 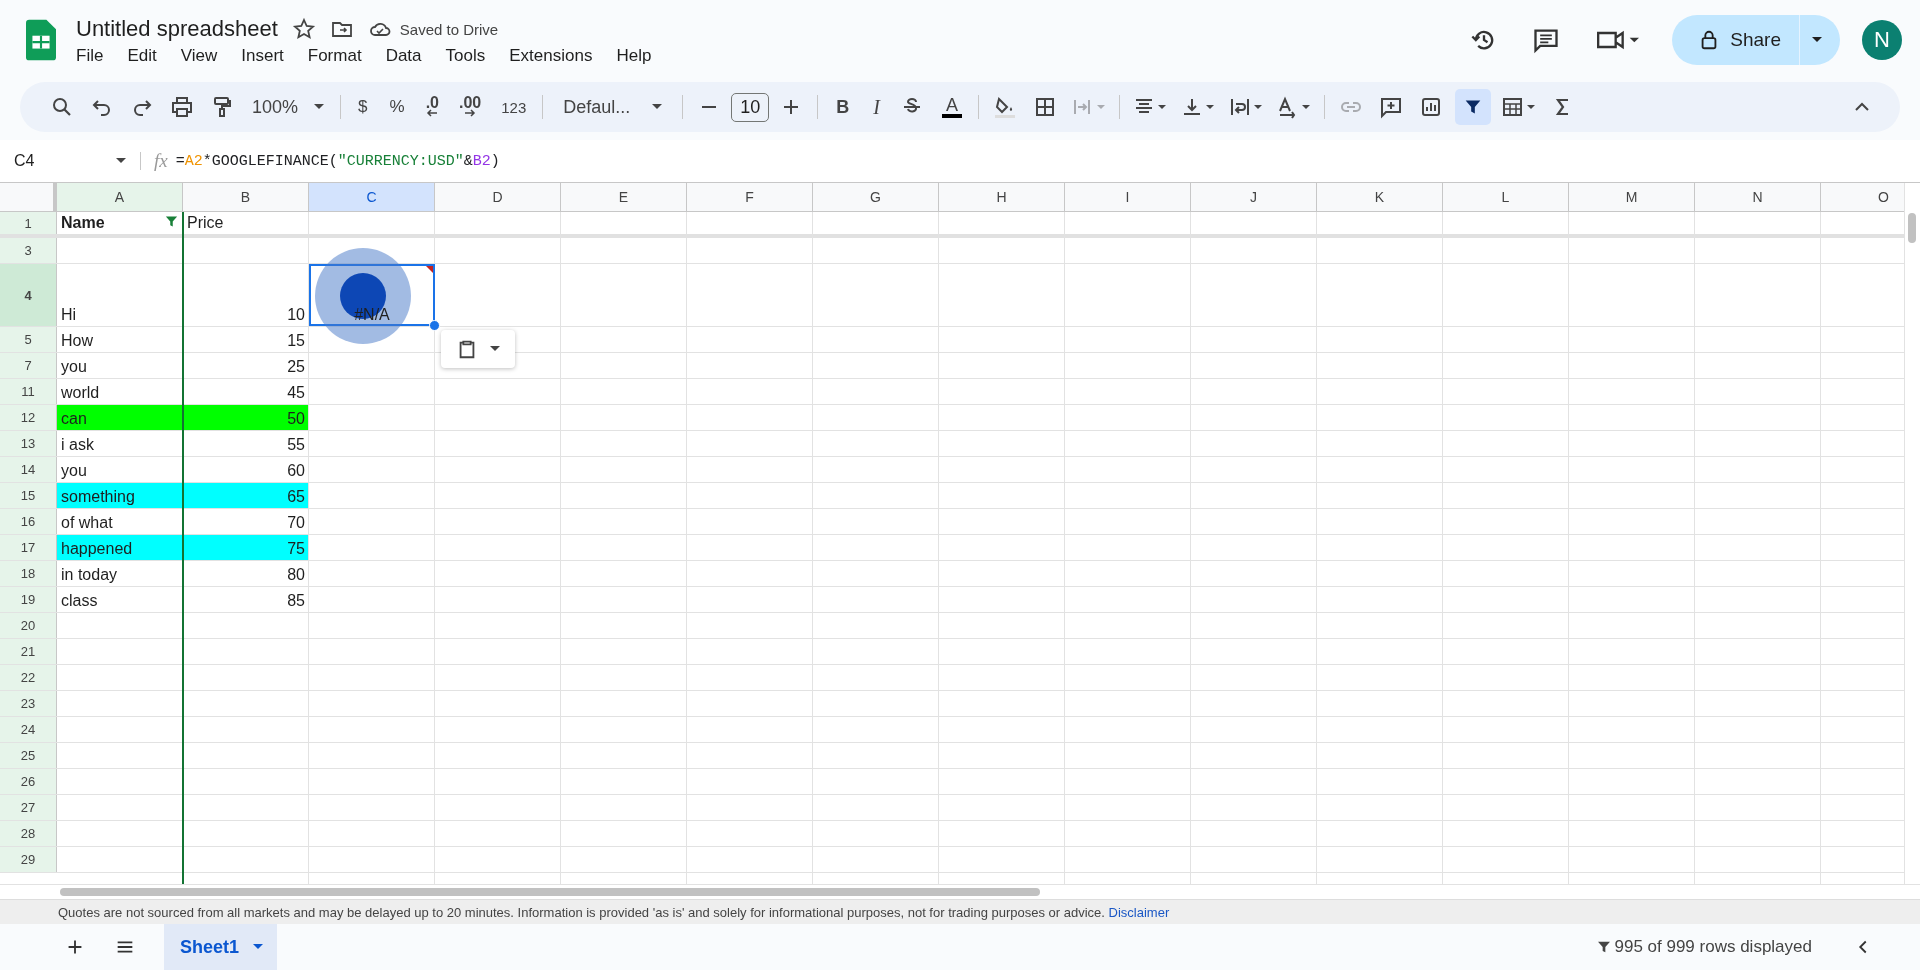 What do you see at coordinates (28, 651) in the screenshot?
I see `row-header: 21` at bounding box center [28, 651].